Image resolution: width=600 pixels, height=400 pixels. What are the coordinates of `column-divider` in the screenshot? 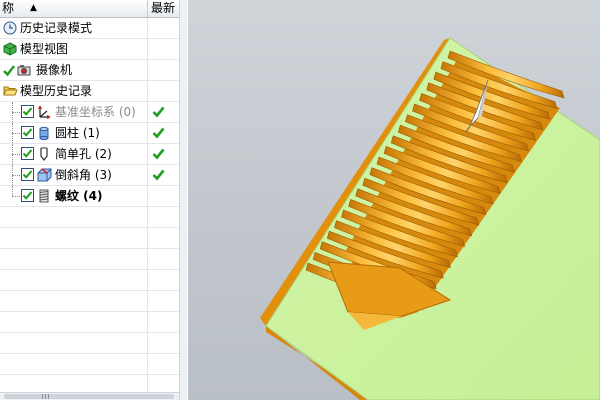 It's located at (147, 8).